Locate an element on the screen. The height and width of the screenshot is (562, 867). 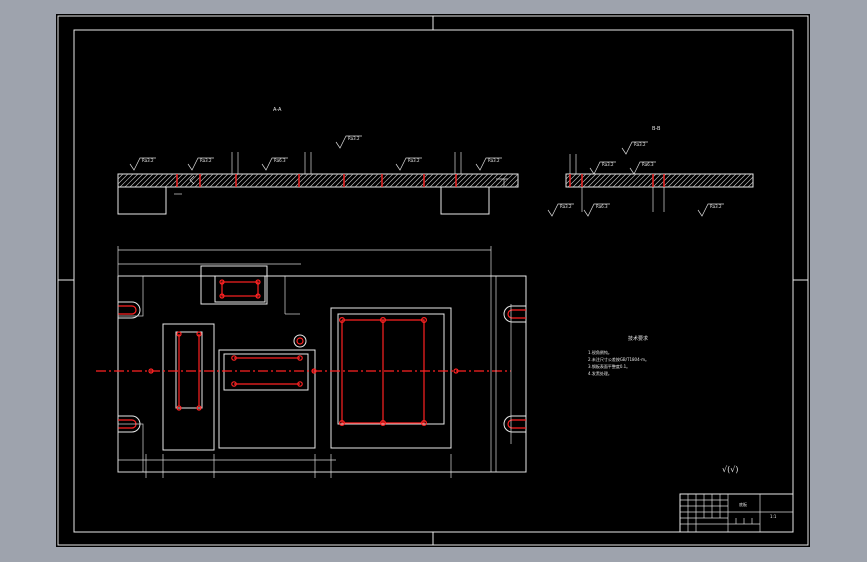
section-a-label: A-A is located at coordinates (277, 110).